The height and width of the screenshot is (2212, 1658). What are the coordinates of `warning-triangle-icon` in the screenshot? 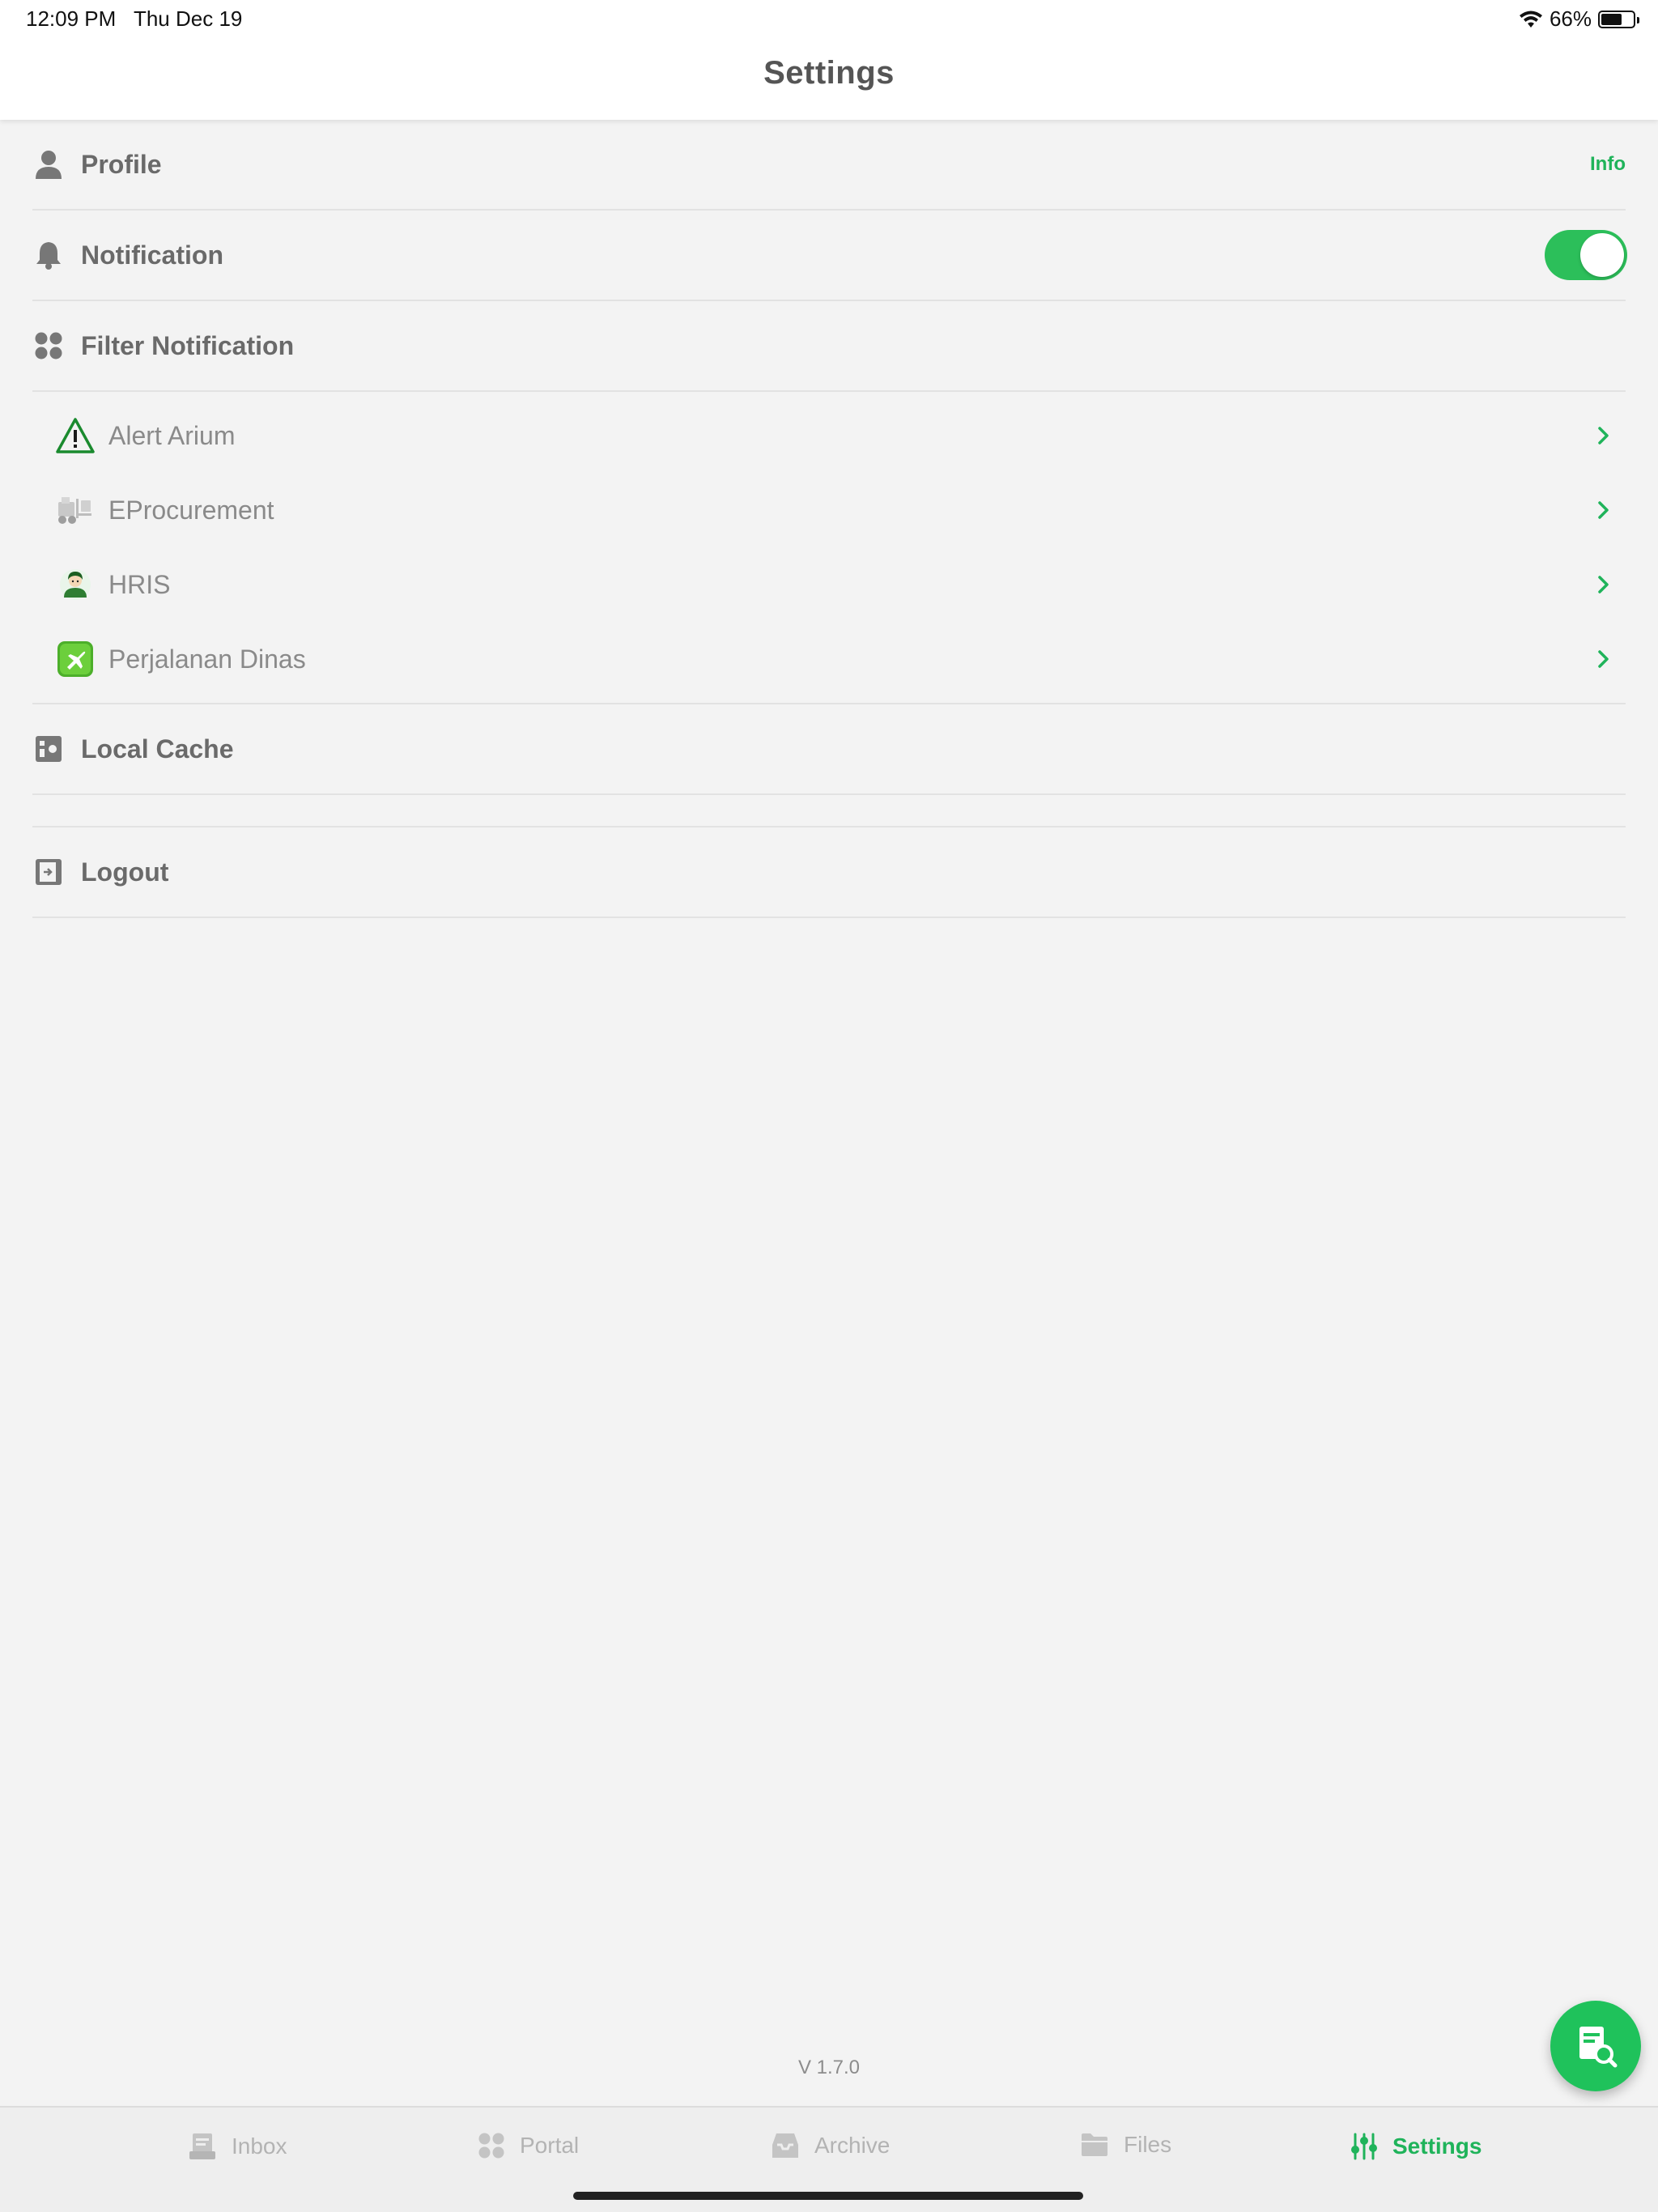 It's located at (75, 435).